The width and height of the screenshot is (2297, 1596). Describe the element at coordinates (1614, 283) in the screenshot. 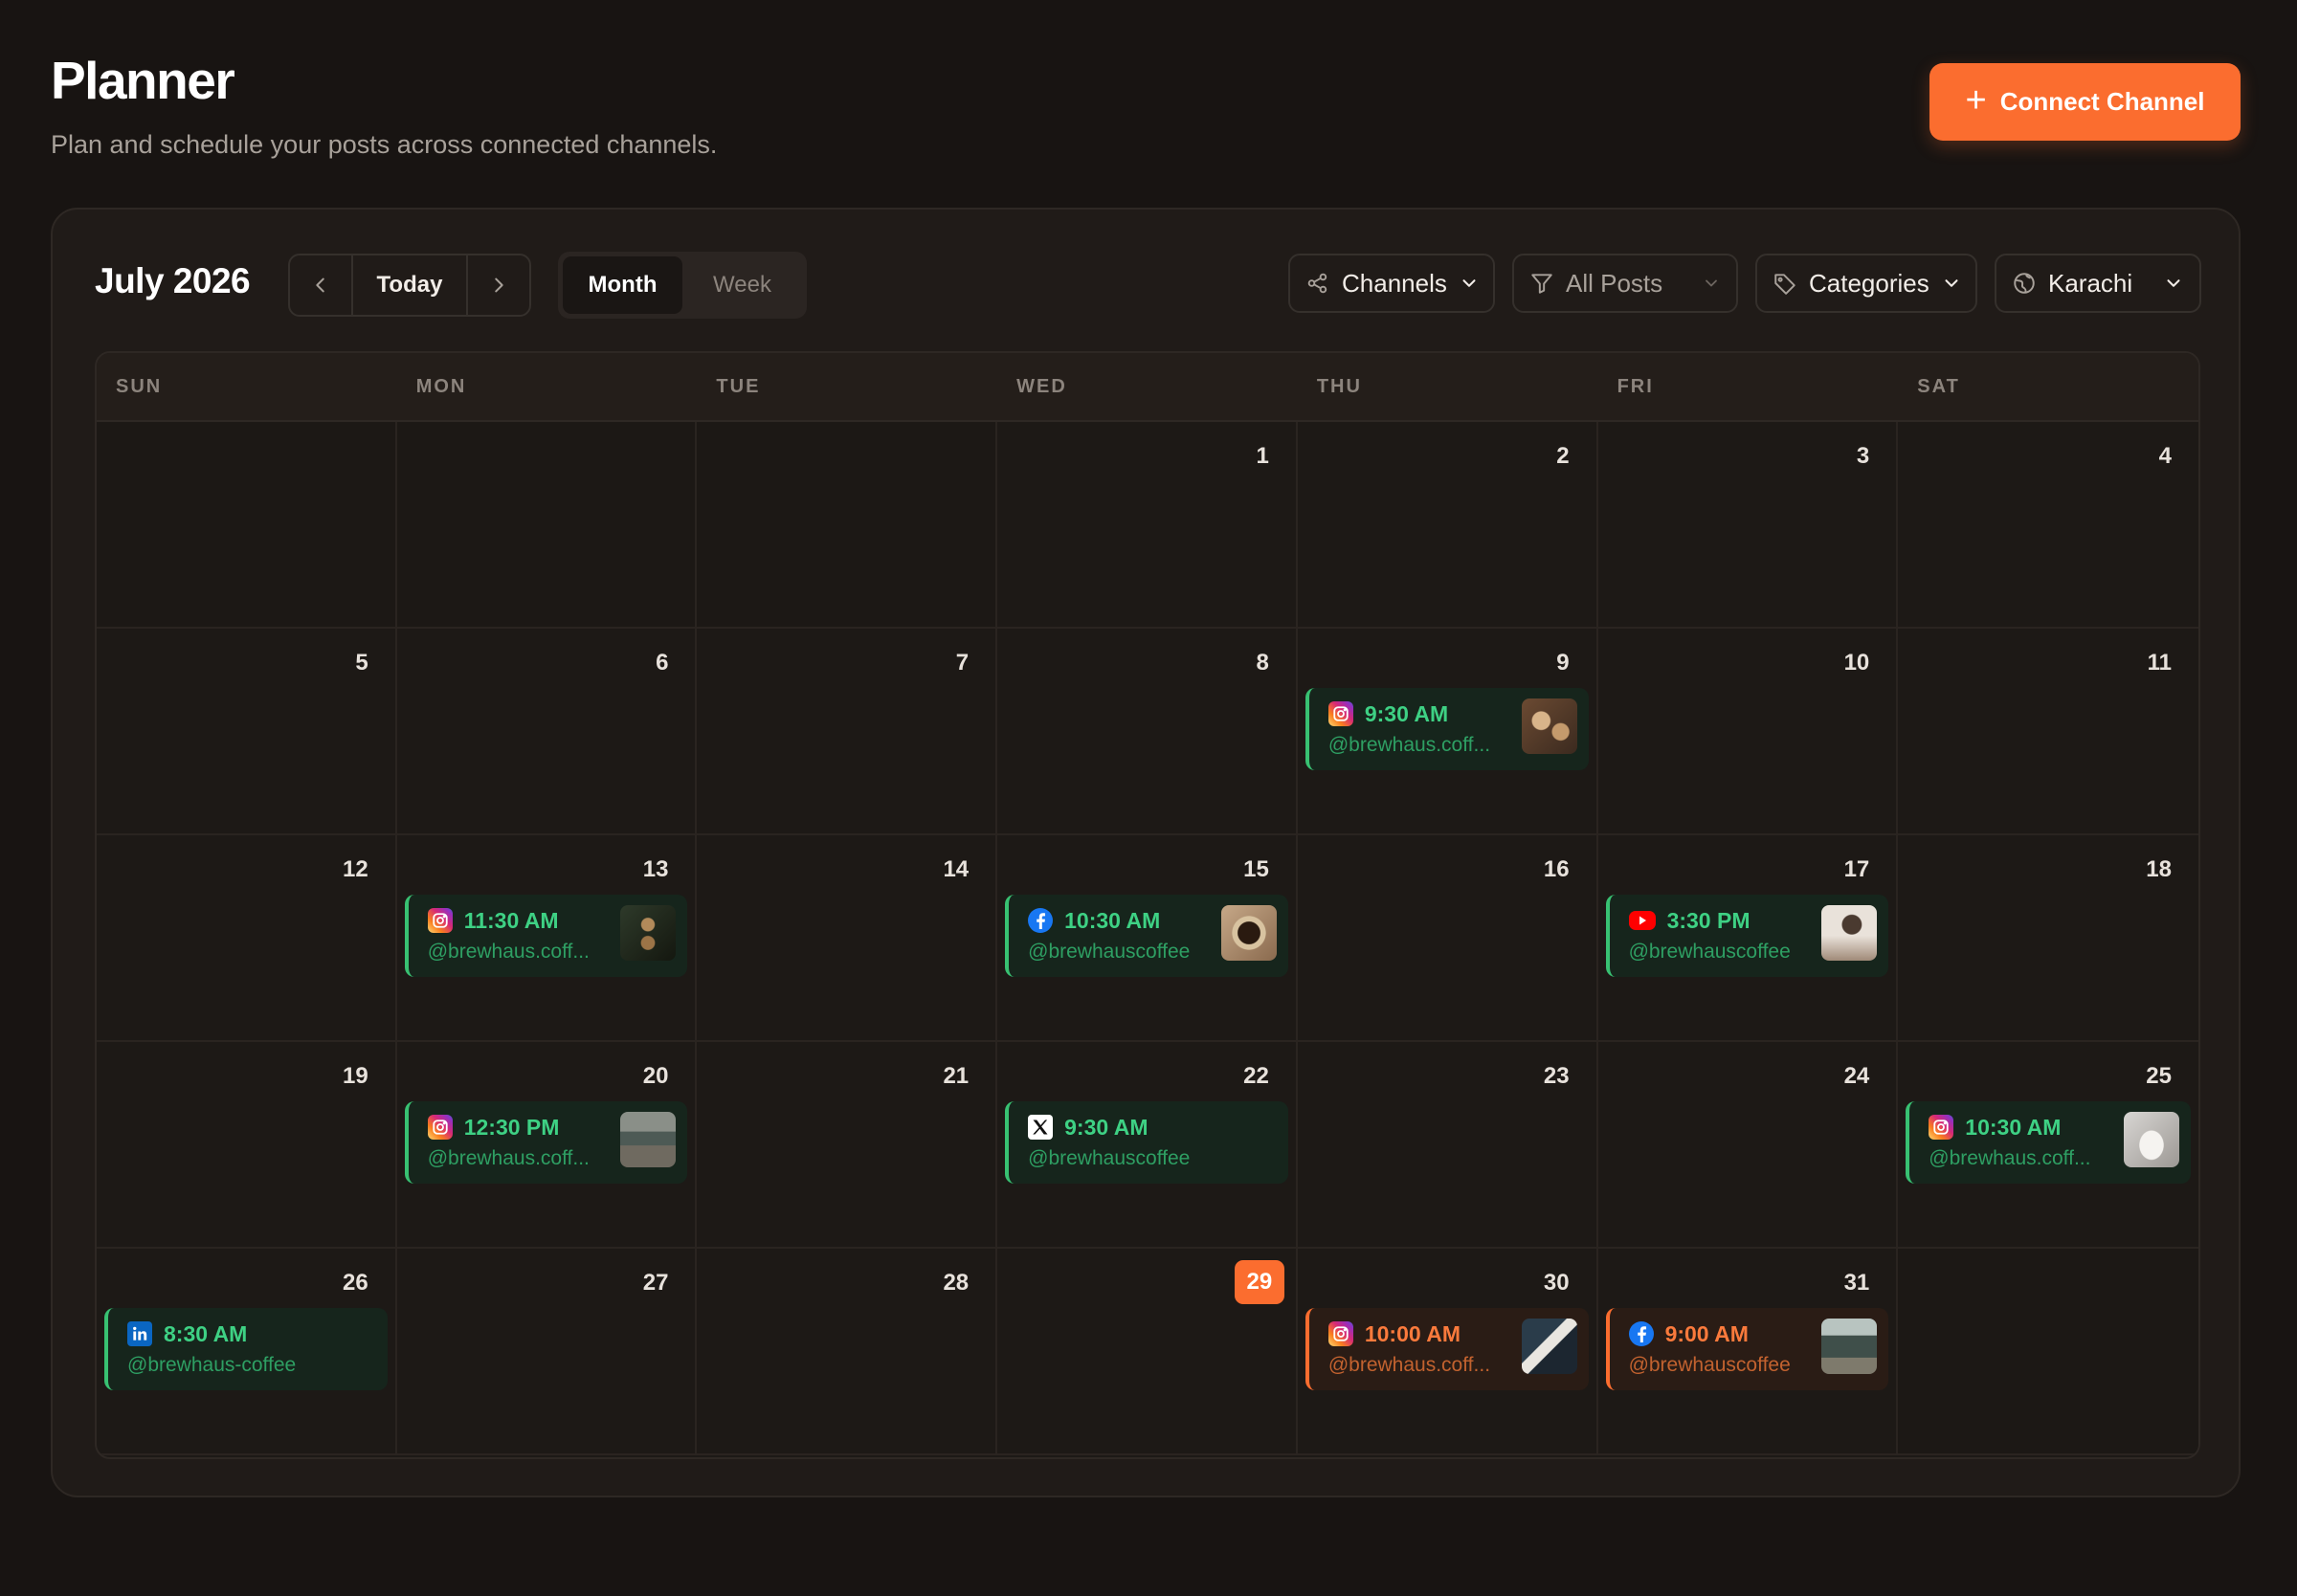

I see `post-status-filter-label: All Posts` at that location.